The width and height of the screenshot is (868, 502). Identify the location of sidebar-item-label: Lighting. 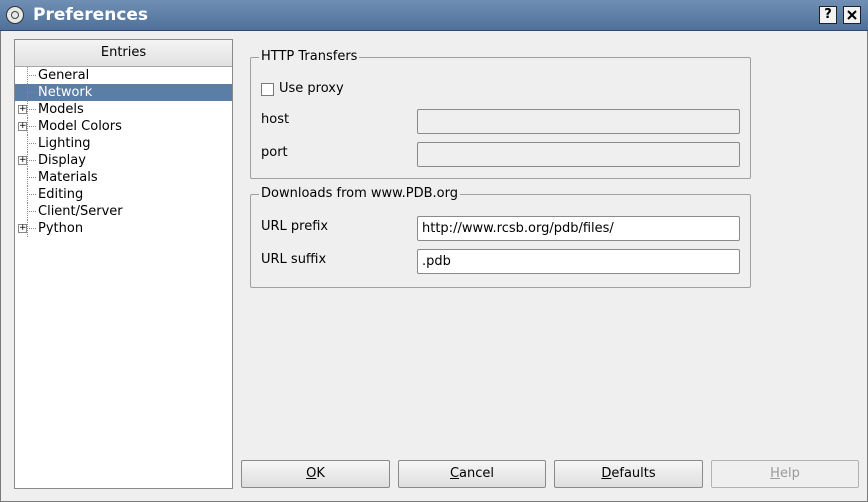
(64, 143).